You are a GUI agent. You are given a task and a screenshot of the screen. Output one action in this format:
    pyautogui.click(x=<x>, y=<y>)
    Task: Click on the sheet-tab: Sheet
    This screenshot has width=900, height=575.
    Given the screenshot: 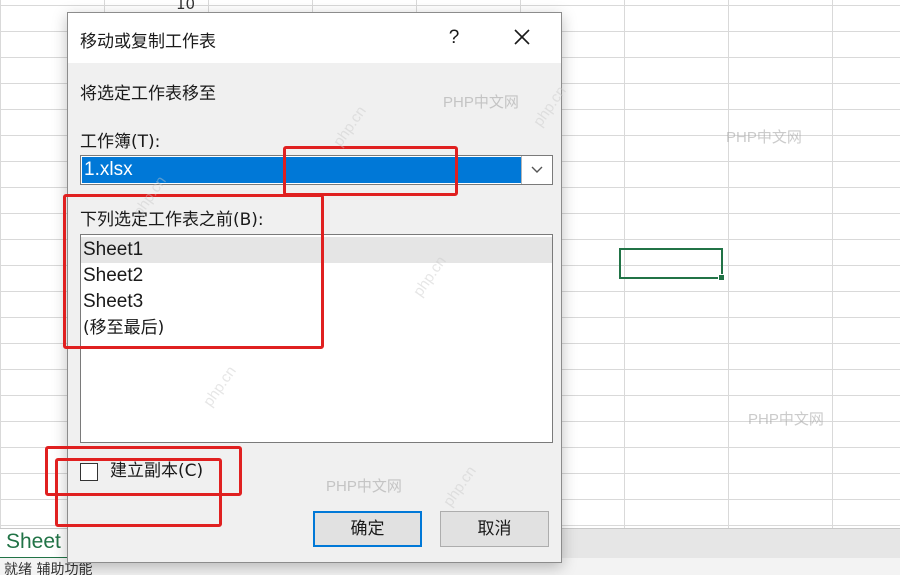 What is the action you would take?
    pyautogui.click(x=33, y=544)
    